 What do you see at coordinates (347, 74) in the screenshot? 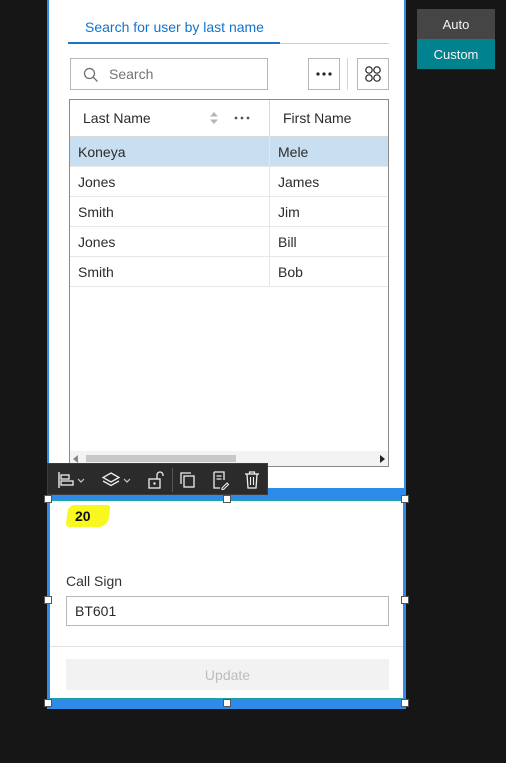
I see `toolbar-divider` at bounding box center [347, 74].